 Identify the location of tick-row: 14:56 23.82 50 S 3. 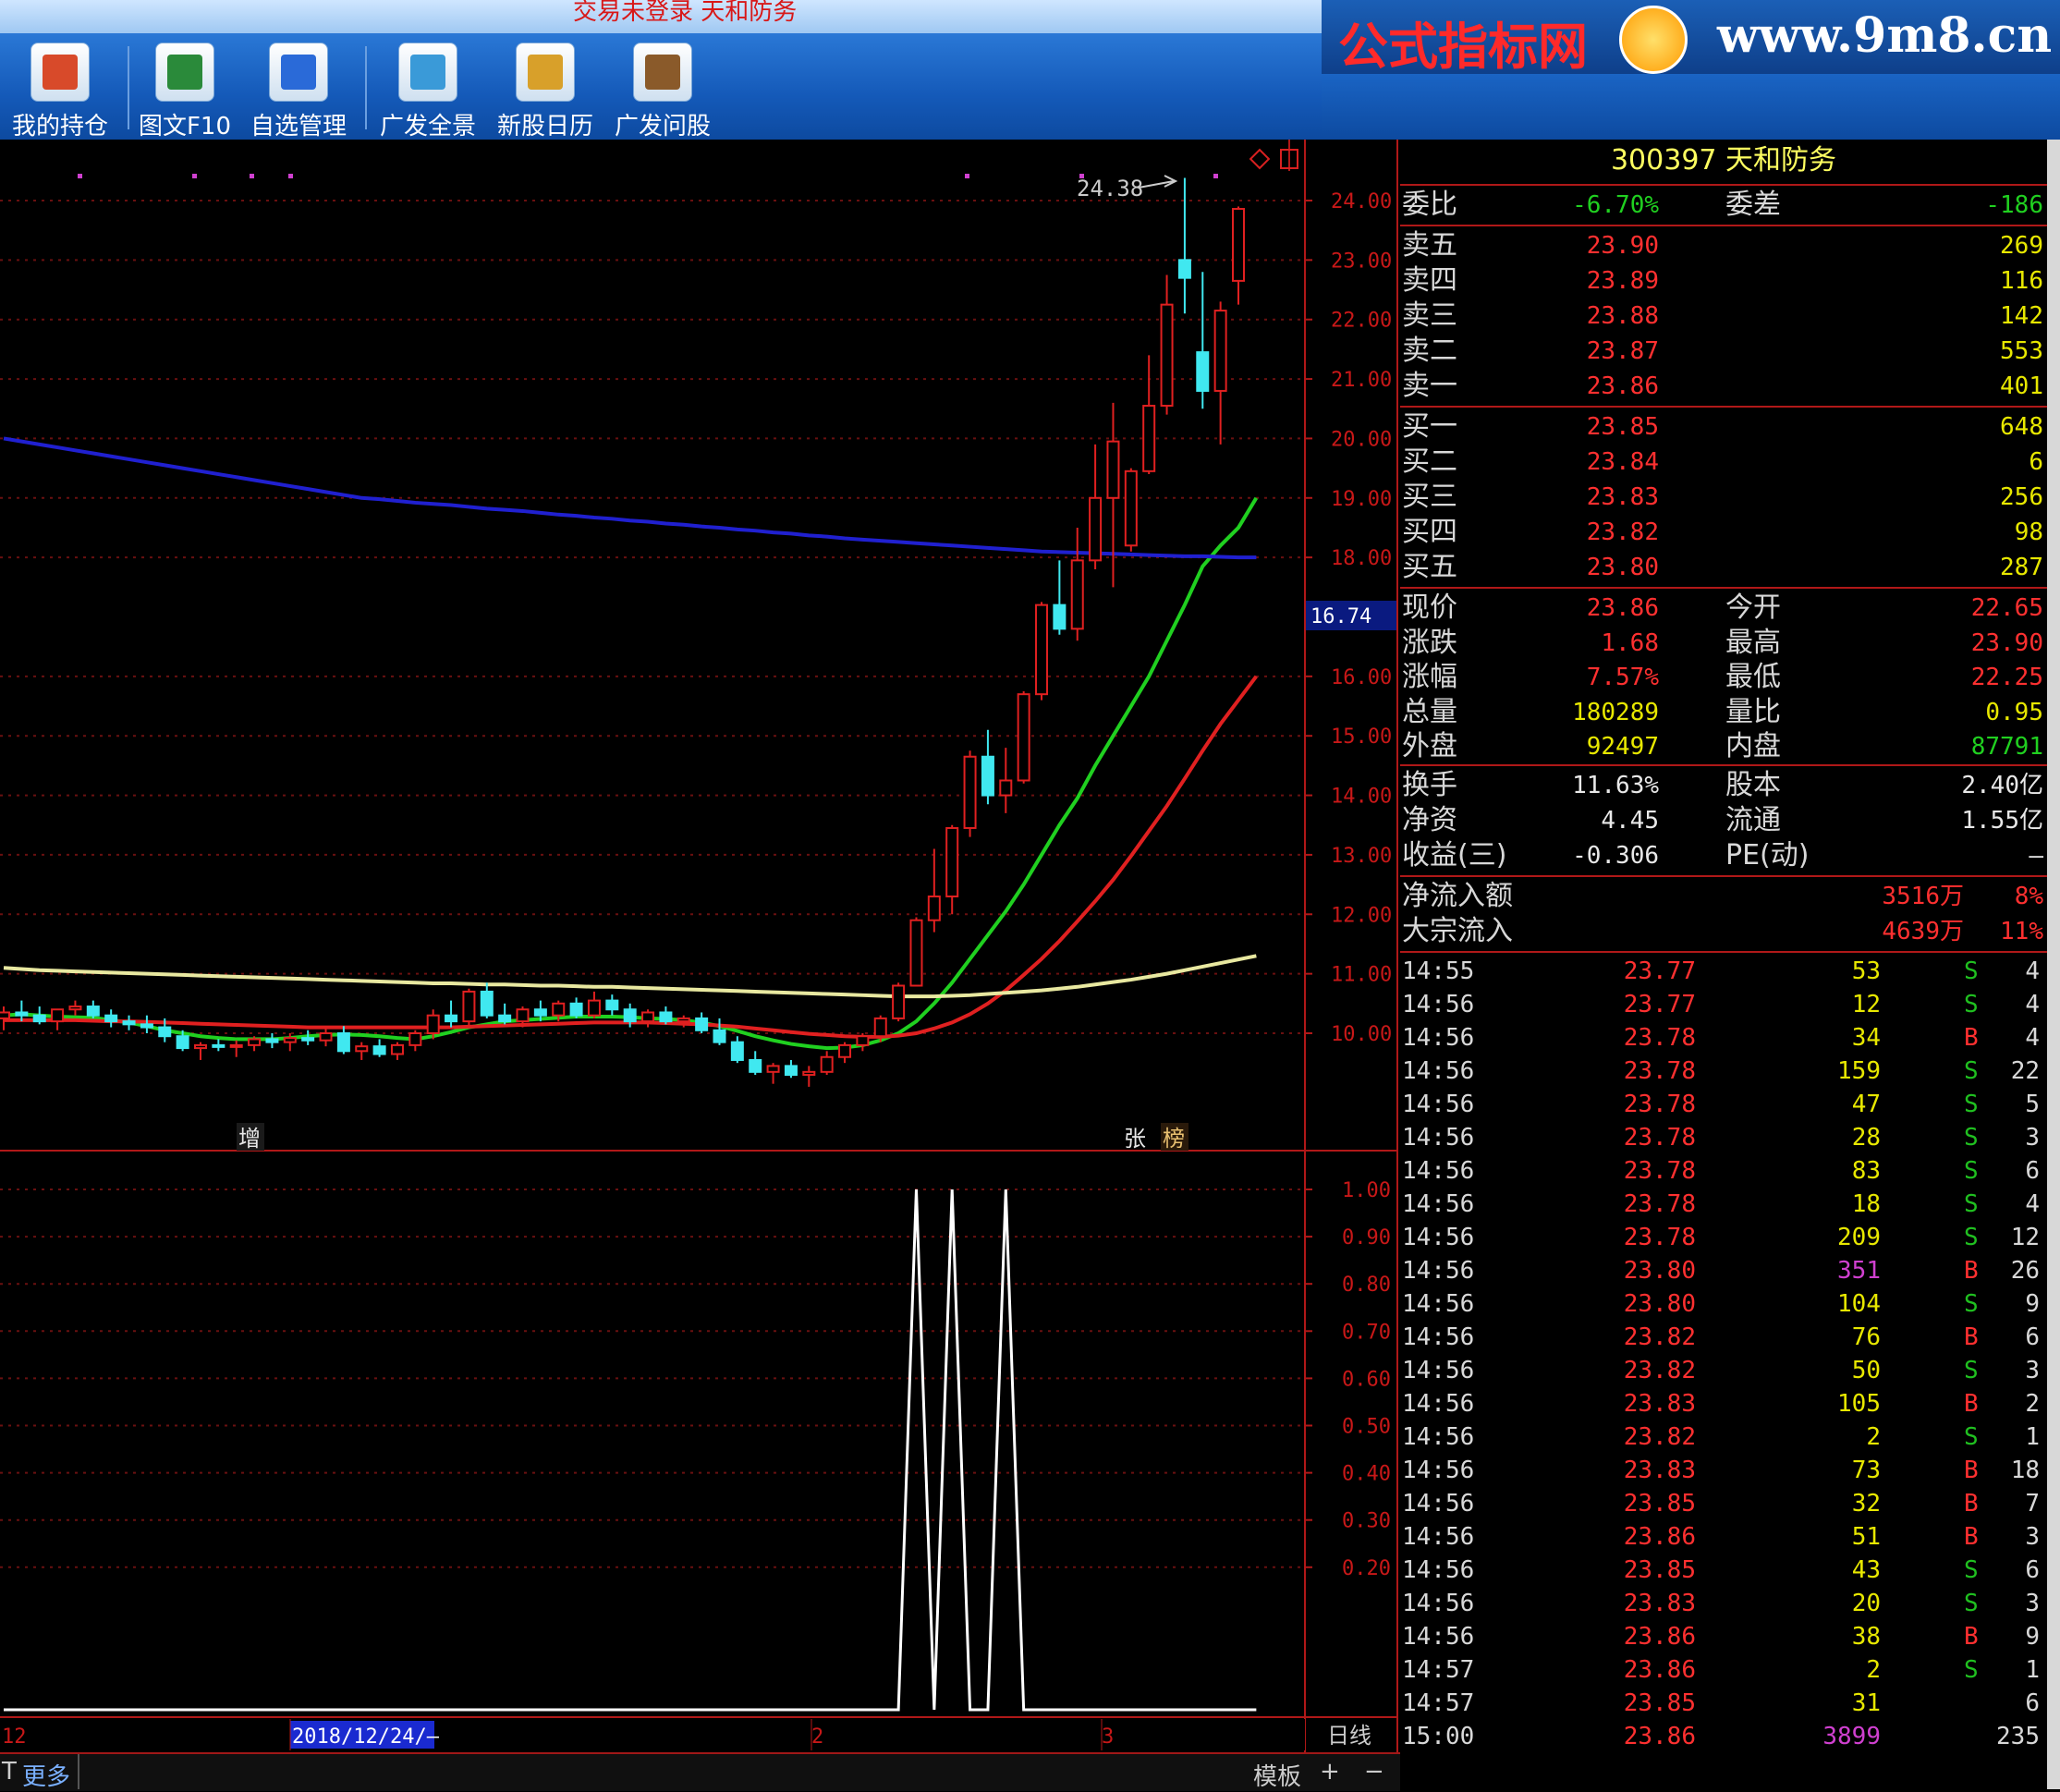
(1723, 1370).